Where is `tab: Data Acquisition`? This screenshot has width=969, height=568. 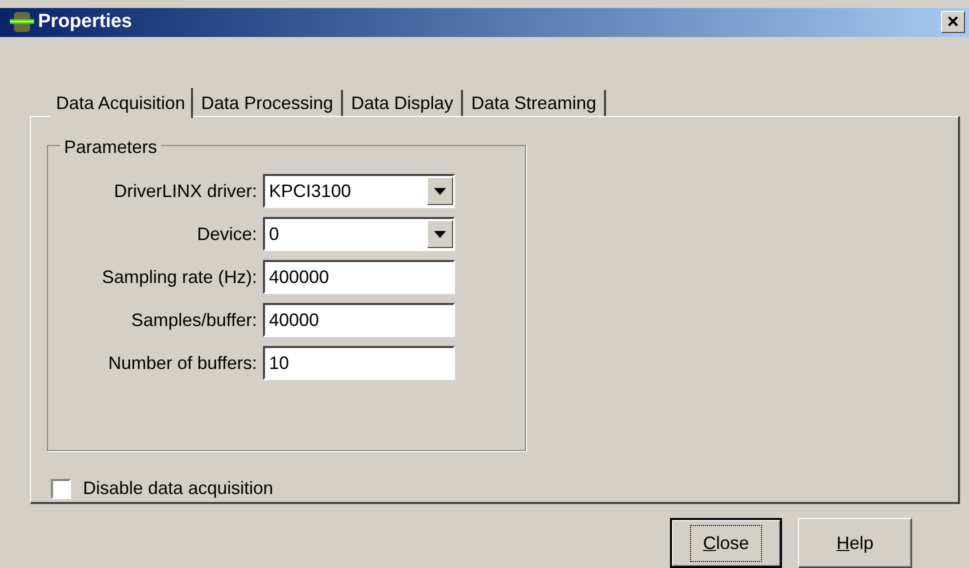
tab: Data Acquisition is located at coordinates (122, 103).